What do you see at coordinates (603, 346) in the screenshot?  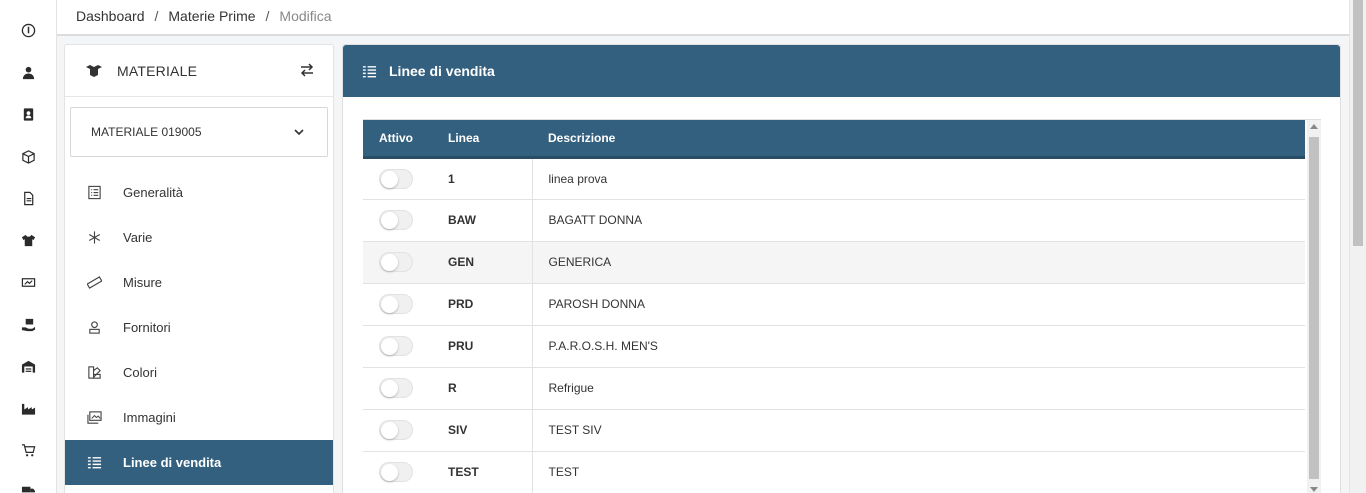 I see `line-description: P.A.R.O.S.H. MEN'S` at bounding box center [603, 346].